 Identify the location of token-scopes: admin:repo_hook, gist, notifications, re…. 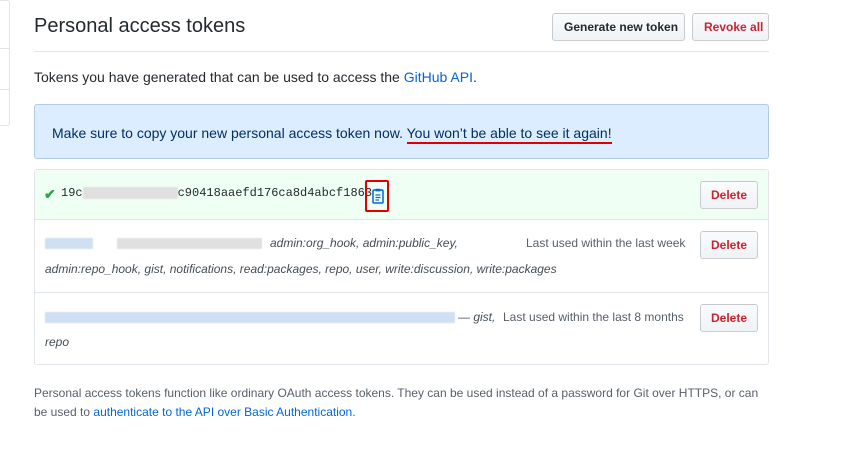
(301, 269).